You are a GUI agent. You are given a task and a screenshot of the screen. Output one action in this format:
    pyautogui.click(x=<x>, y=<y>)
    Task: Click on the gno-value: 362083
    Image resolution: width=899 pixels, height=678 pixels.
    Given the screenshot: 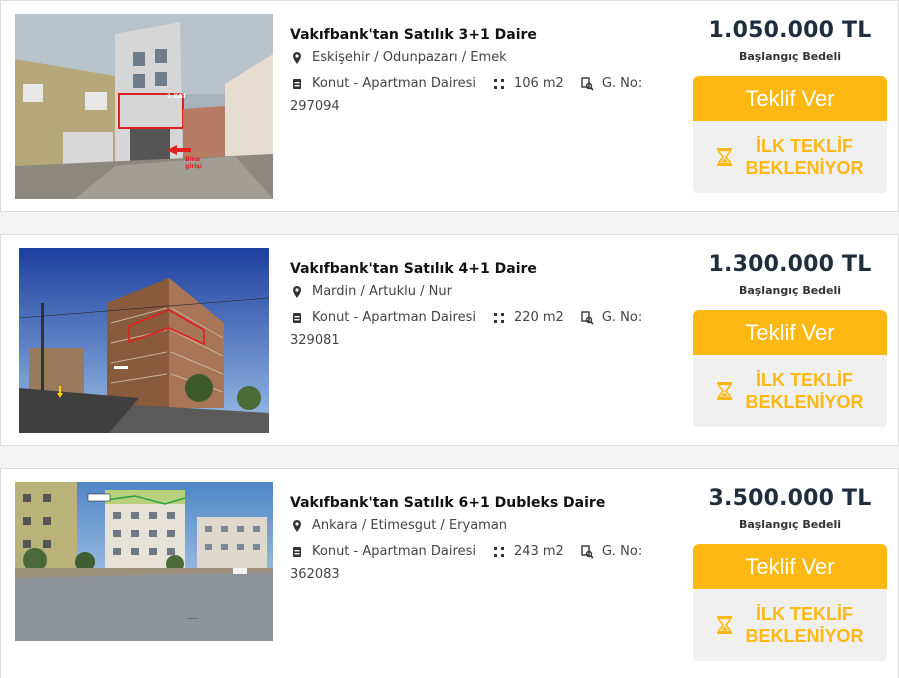 What is the action you would take?
    pyautogui.click(x=315, y=574)
    